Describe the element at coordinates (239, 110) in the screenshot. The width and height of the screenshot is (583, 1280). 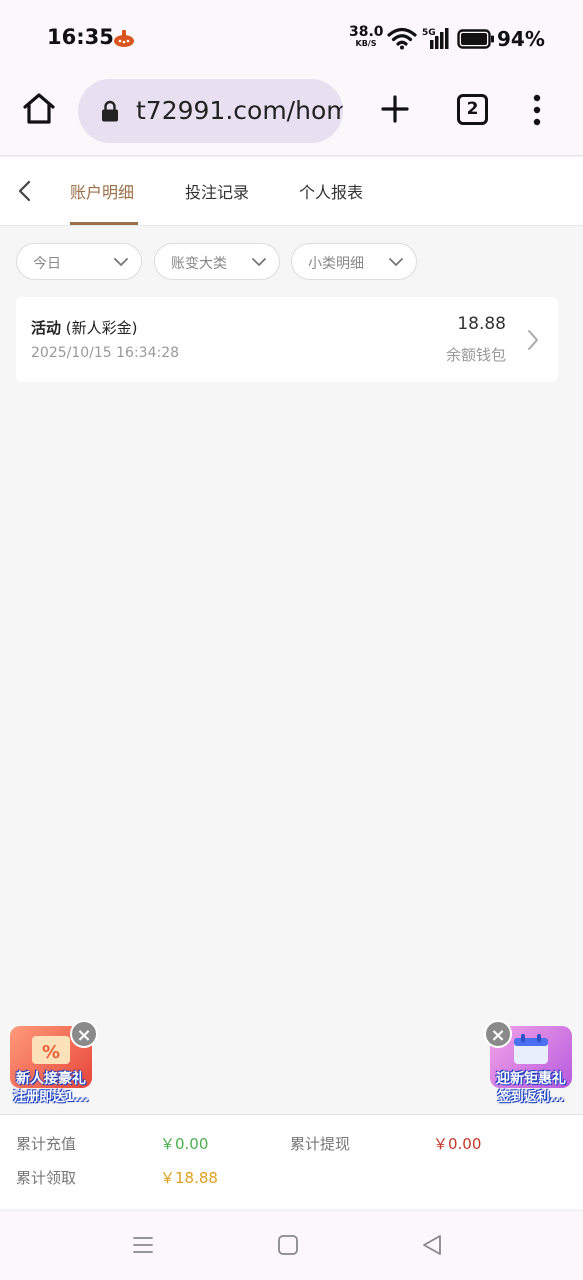
I see `url-text: t72991.com/hom` at that location.